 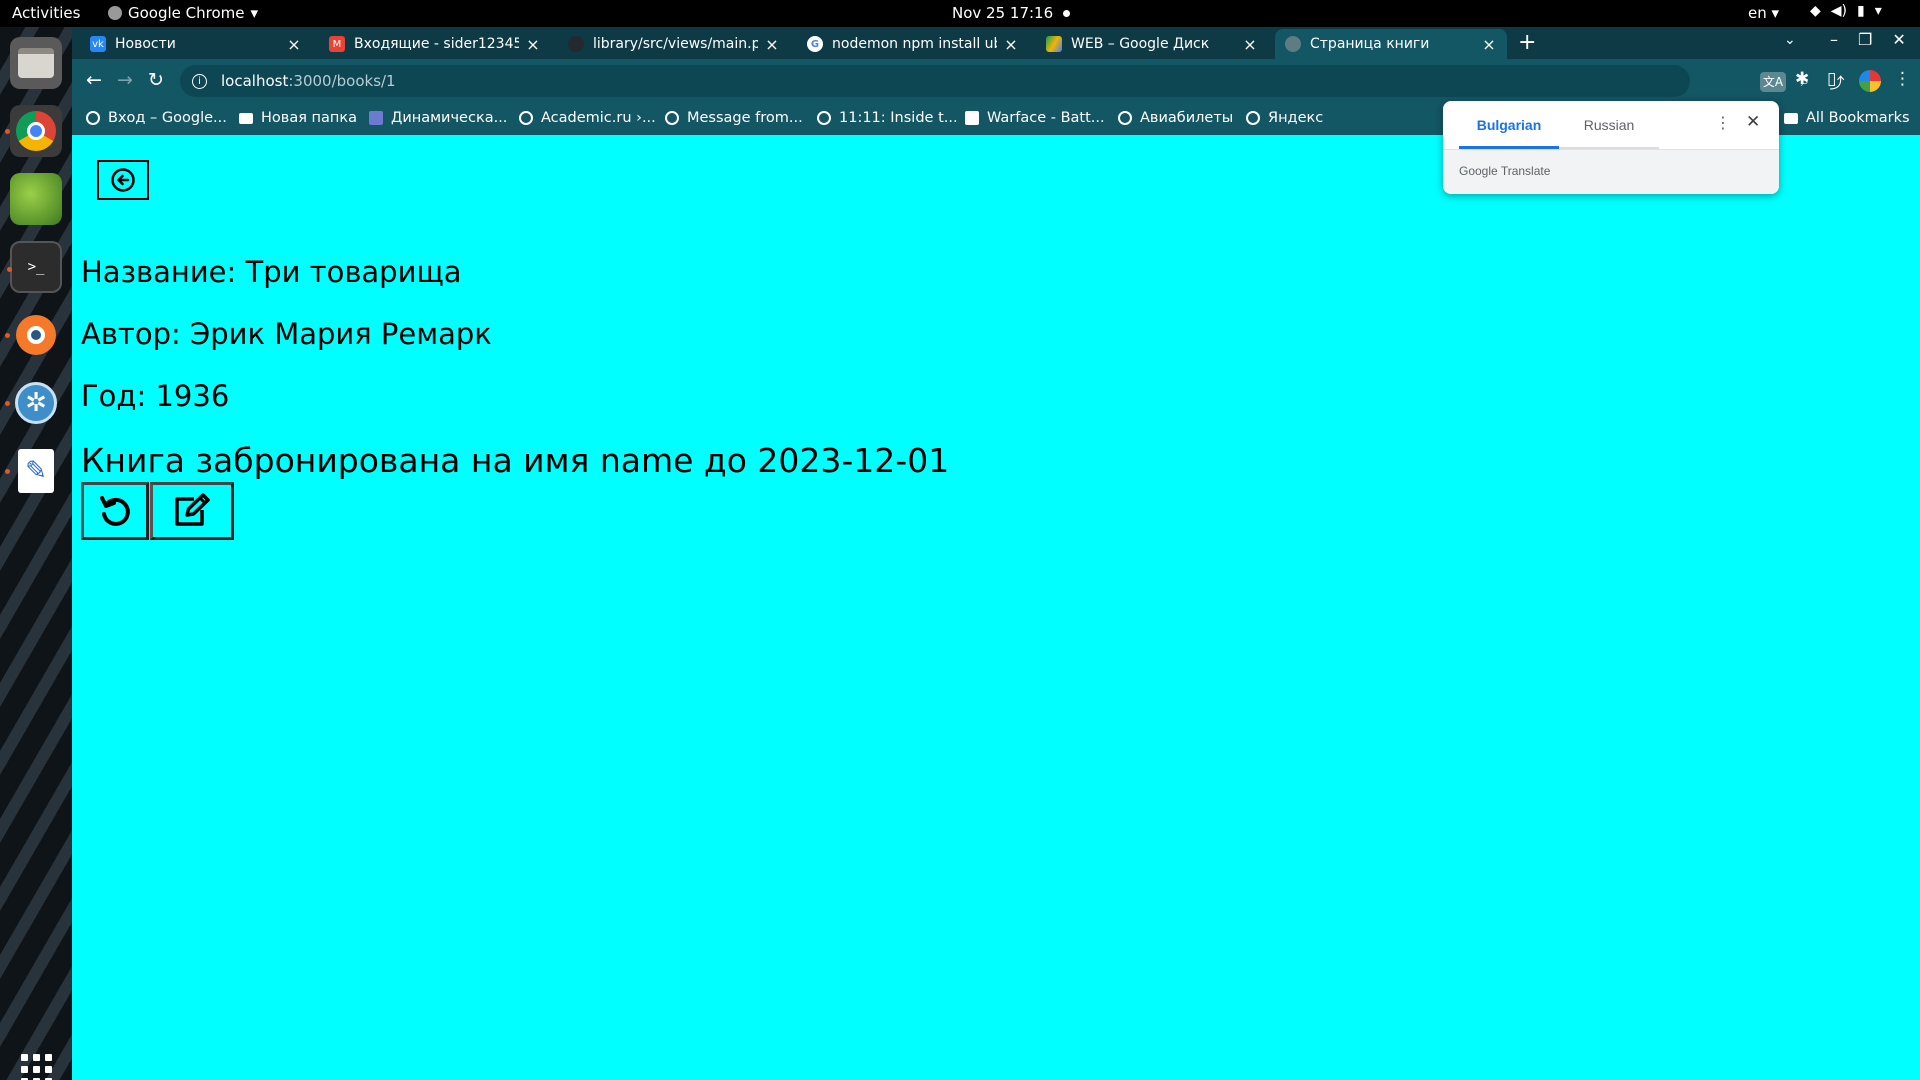 I want to click on kebab-menu-icon: ⋮, so click(x=1902, y=79).